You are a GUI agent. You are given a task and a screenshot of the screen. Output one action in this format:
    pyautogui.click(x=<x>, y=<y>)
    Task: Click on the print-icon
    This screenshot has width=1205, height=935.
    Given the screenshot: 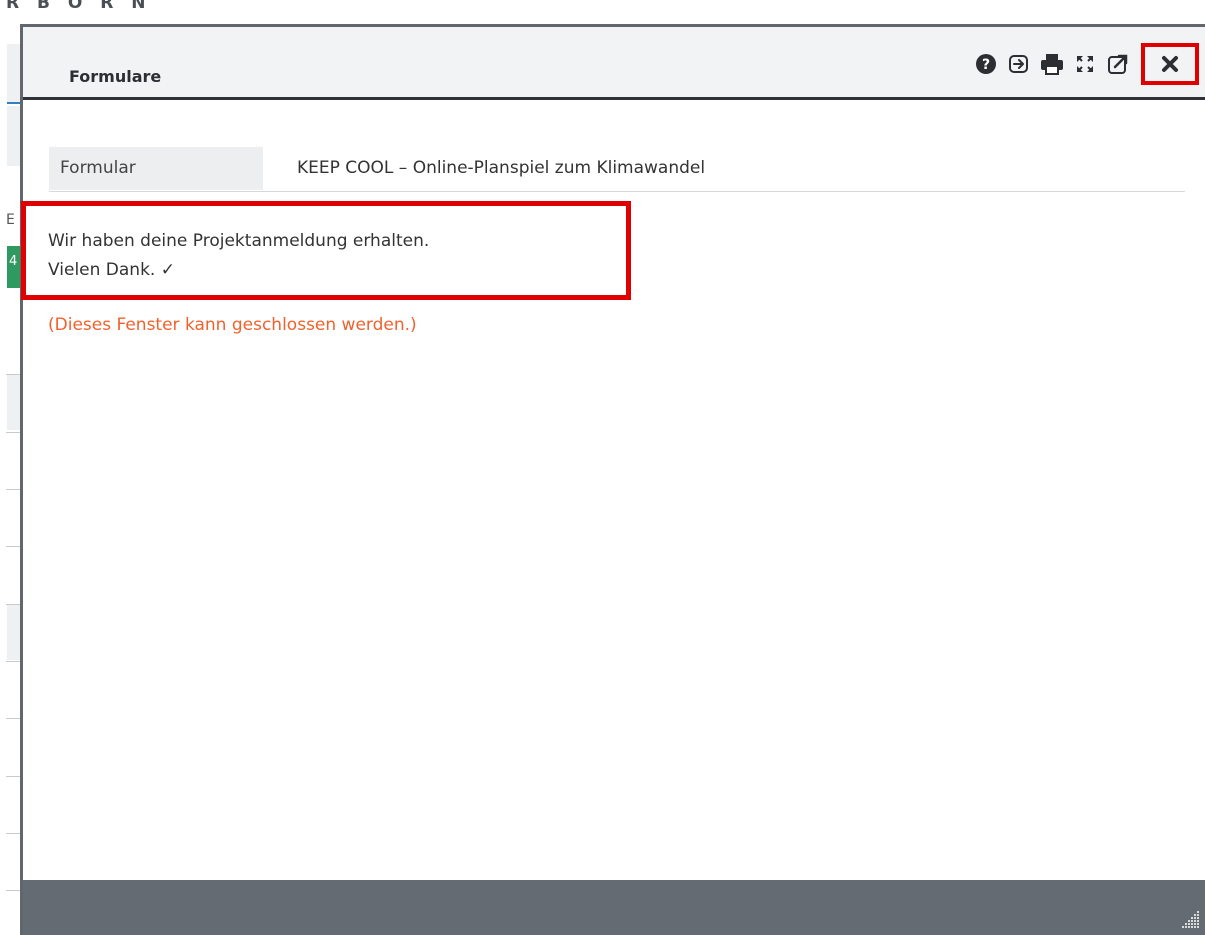 What is the action you would take?
    pyautogui.click(x=1052, y=64)
    